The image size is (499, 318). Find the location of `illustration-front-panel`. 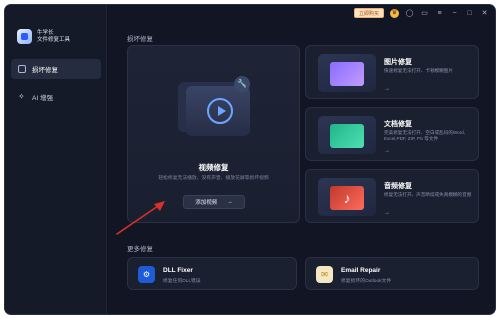

illustration-front-panel is located at coordinates (218, 111).